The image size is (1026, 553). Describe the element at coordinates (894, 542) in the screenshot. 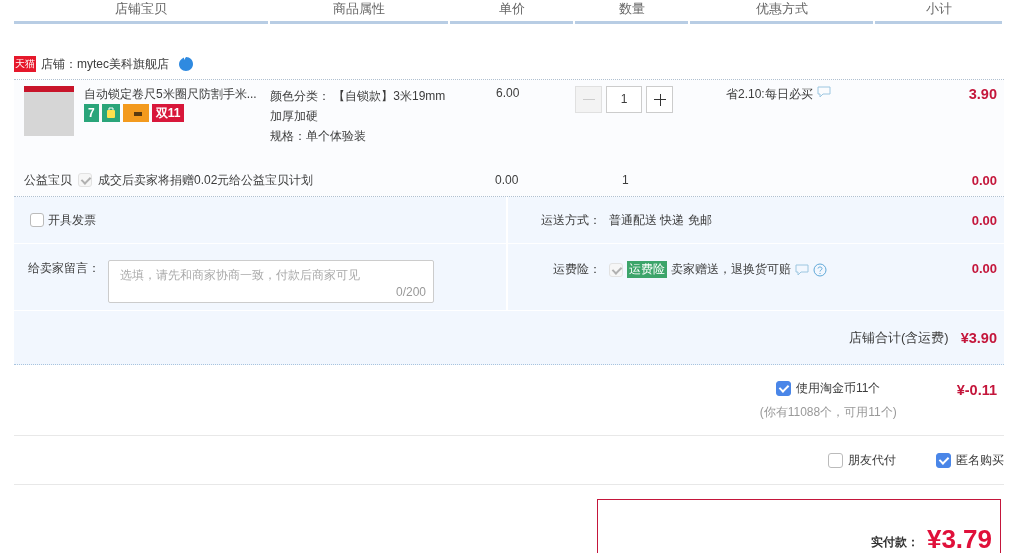

I see `payment-label: 实付款：` at that location.